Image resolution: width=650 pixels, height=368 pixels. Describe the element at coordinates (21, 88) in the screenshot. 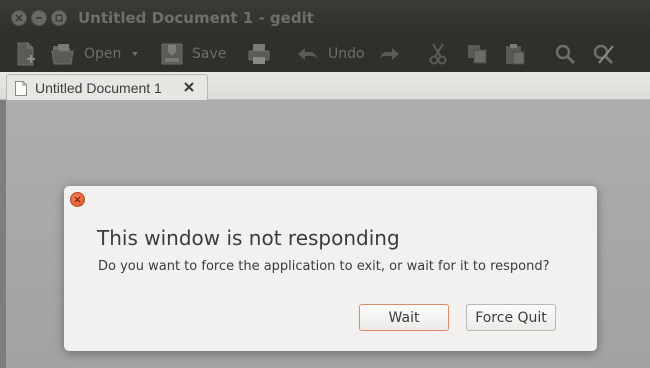

I see `document-icon` at that location.